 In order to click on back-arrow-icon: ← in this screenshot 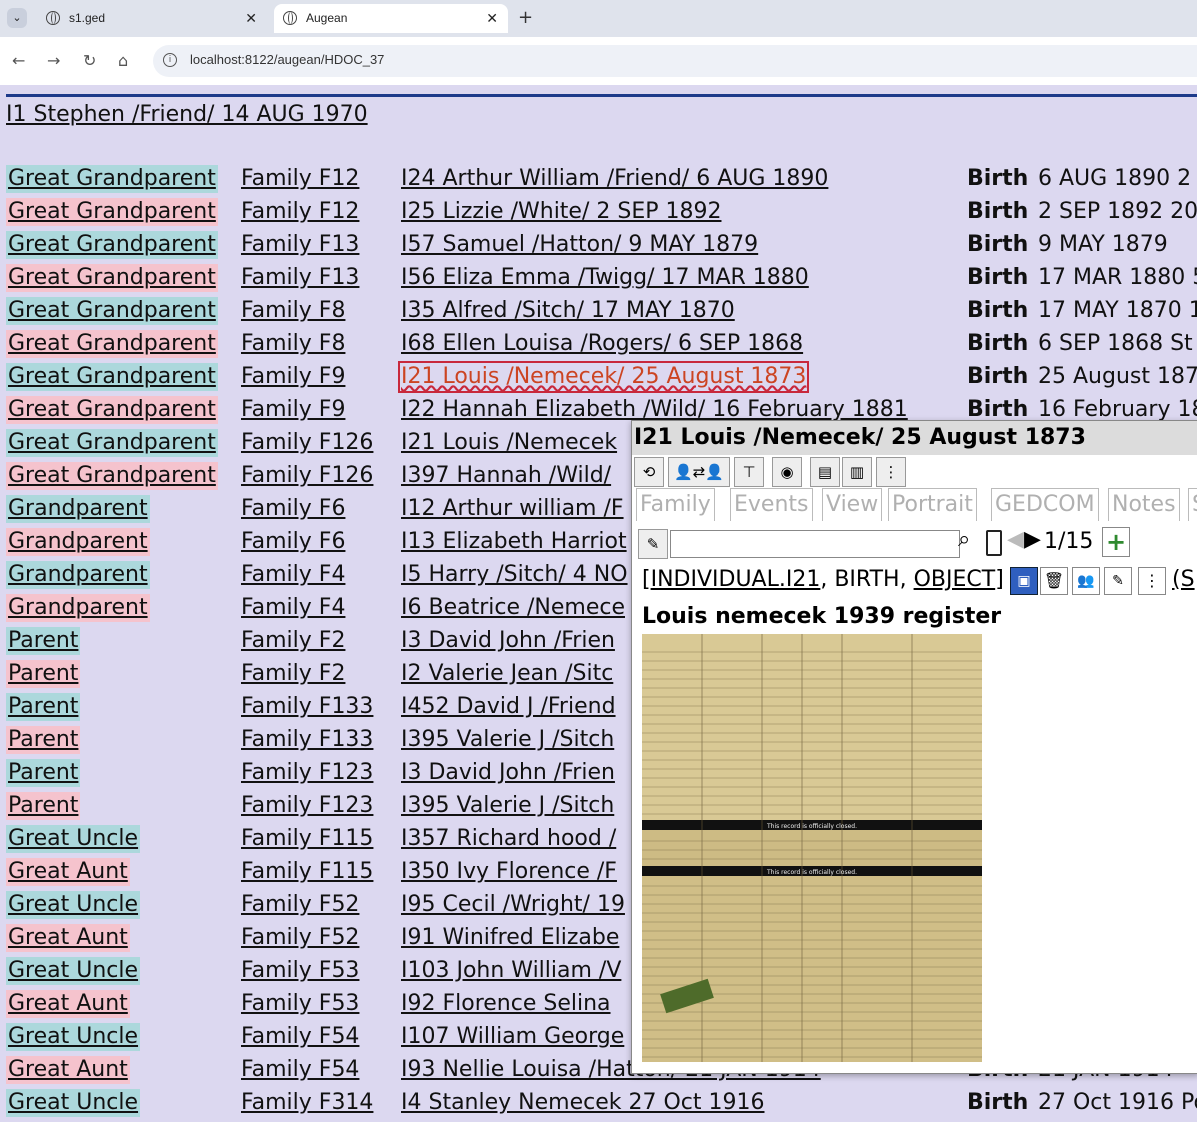, I will do `click(18, 60)`.